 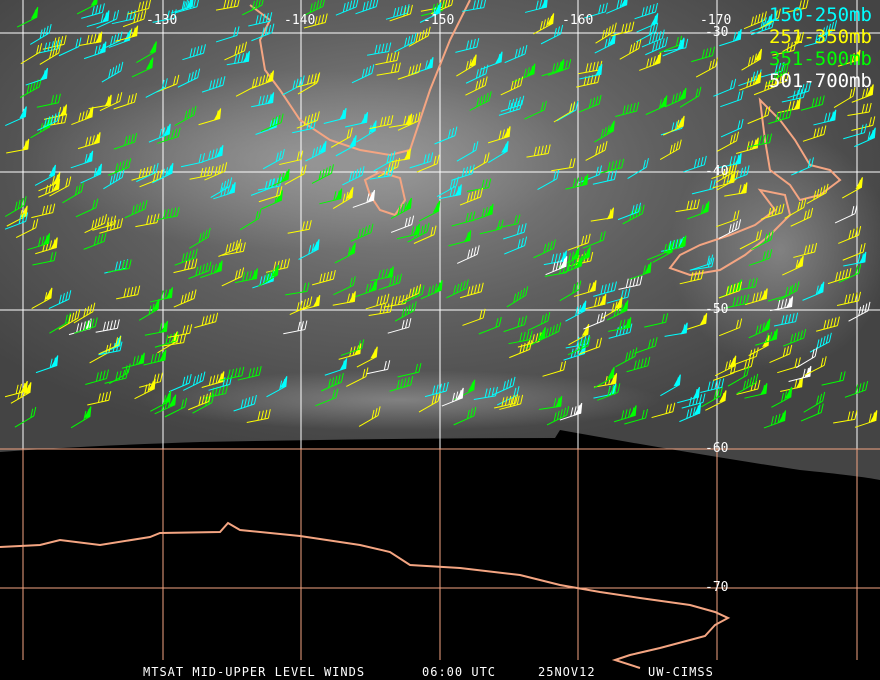 I want to click on lat-label: -50, so click(x=717, y=309).